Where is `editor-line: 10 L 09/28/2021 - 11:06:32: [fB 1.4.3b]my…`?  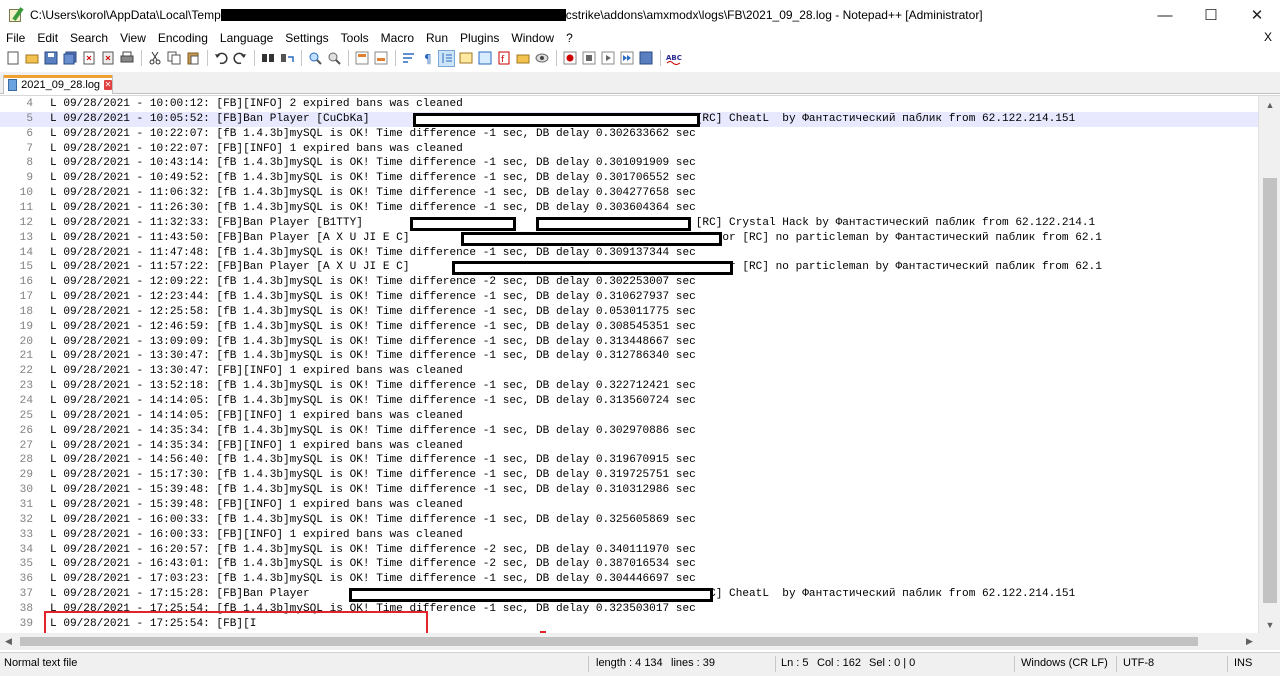
editor-line: 10 L 09/28/2021 - 11:06:32: [fB 1.4.3b]my… is located at coordinates (629, 193).